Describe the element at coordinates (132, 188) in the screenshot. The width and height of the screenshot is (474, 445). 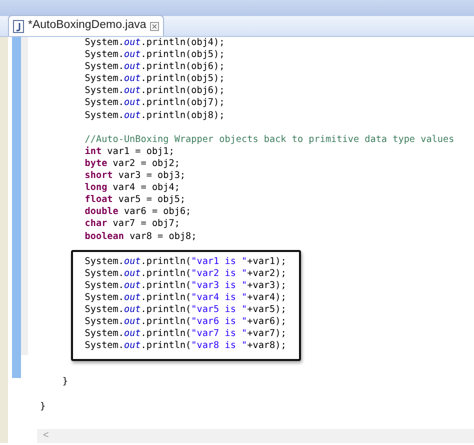
I see `code-line: long var4 = obj4;` at that location.